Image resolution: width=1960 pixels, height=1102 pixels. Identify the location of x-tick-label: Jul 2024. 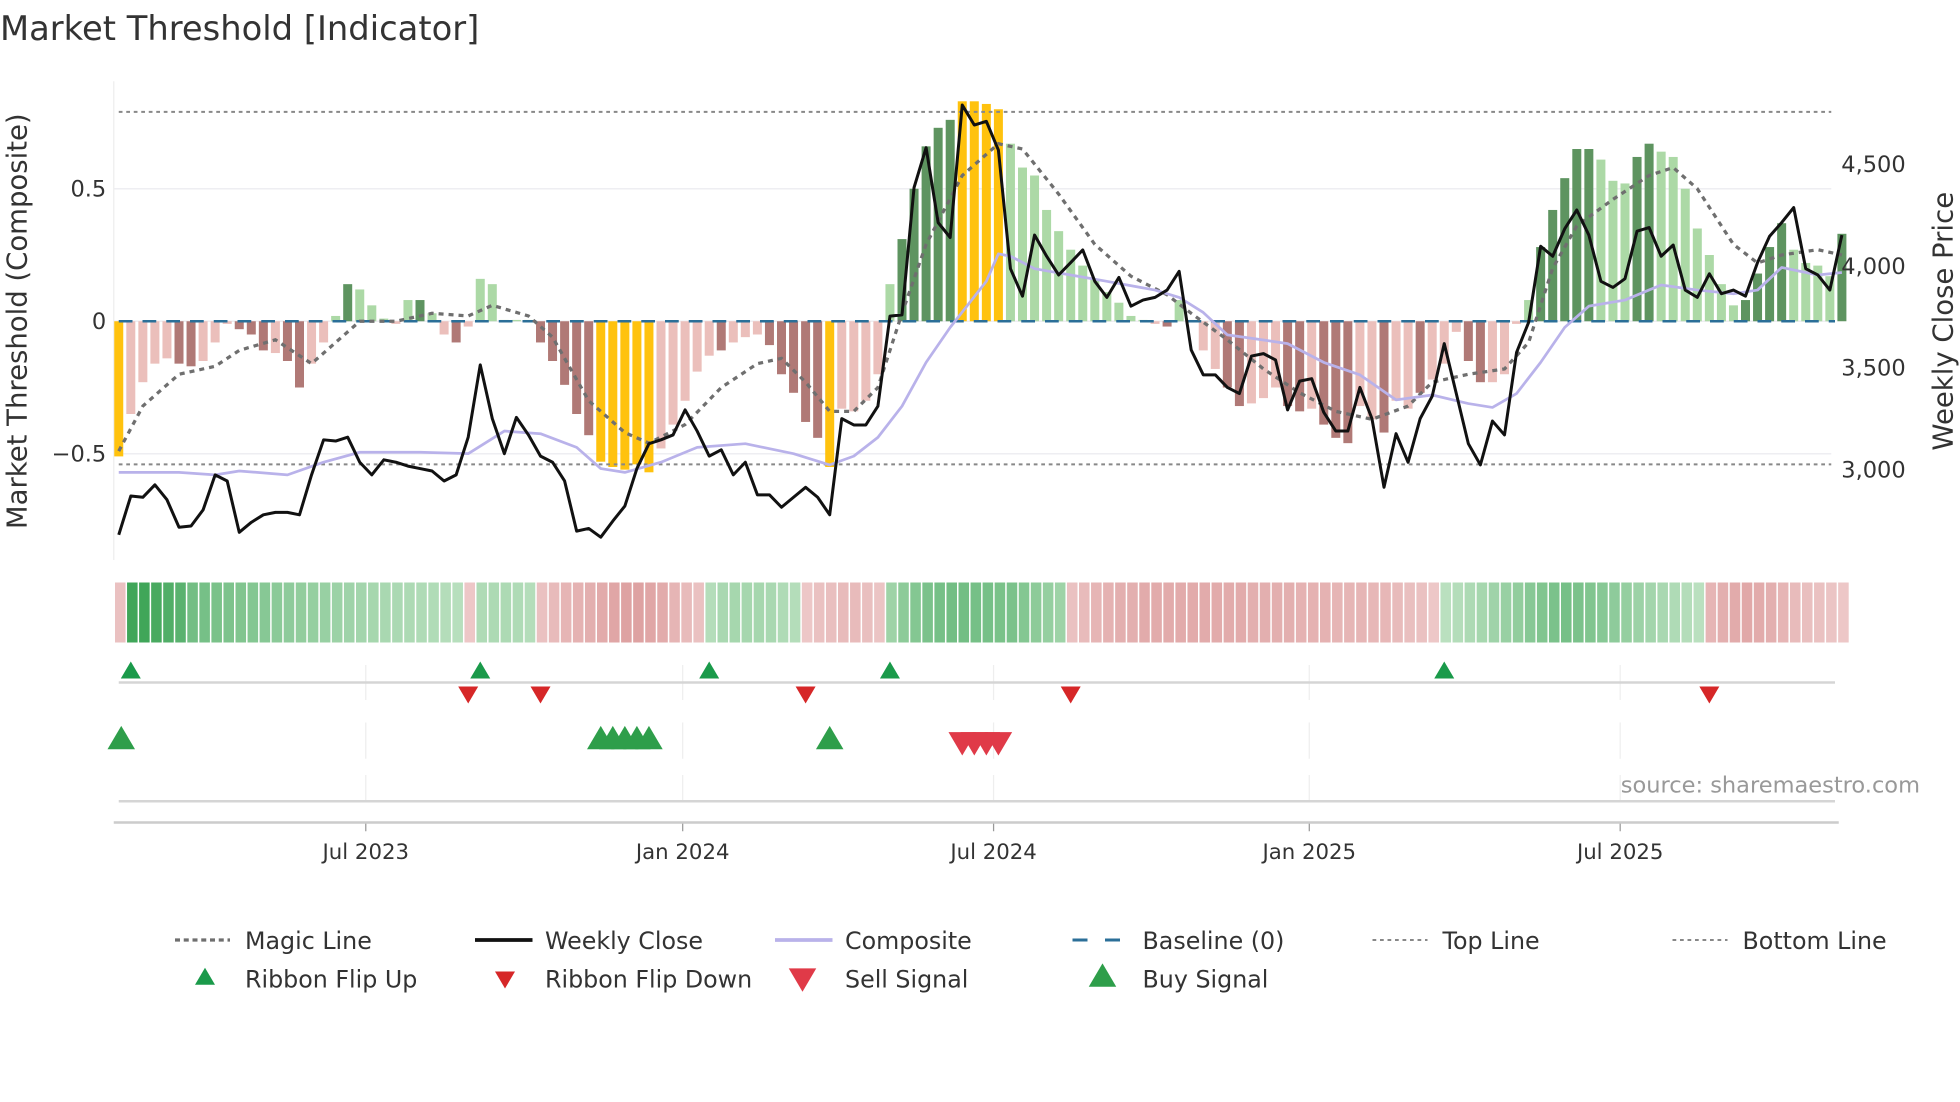
(992, 852).